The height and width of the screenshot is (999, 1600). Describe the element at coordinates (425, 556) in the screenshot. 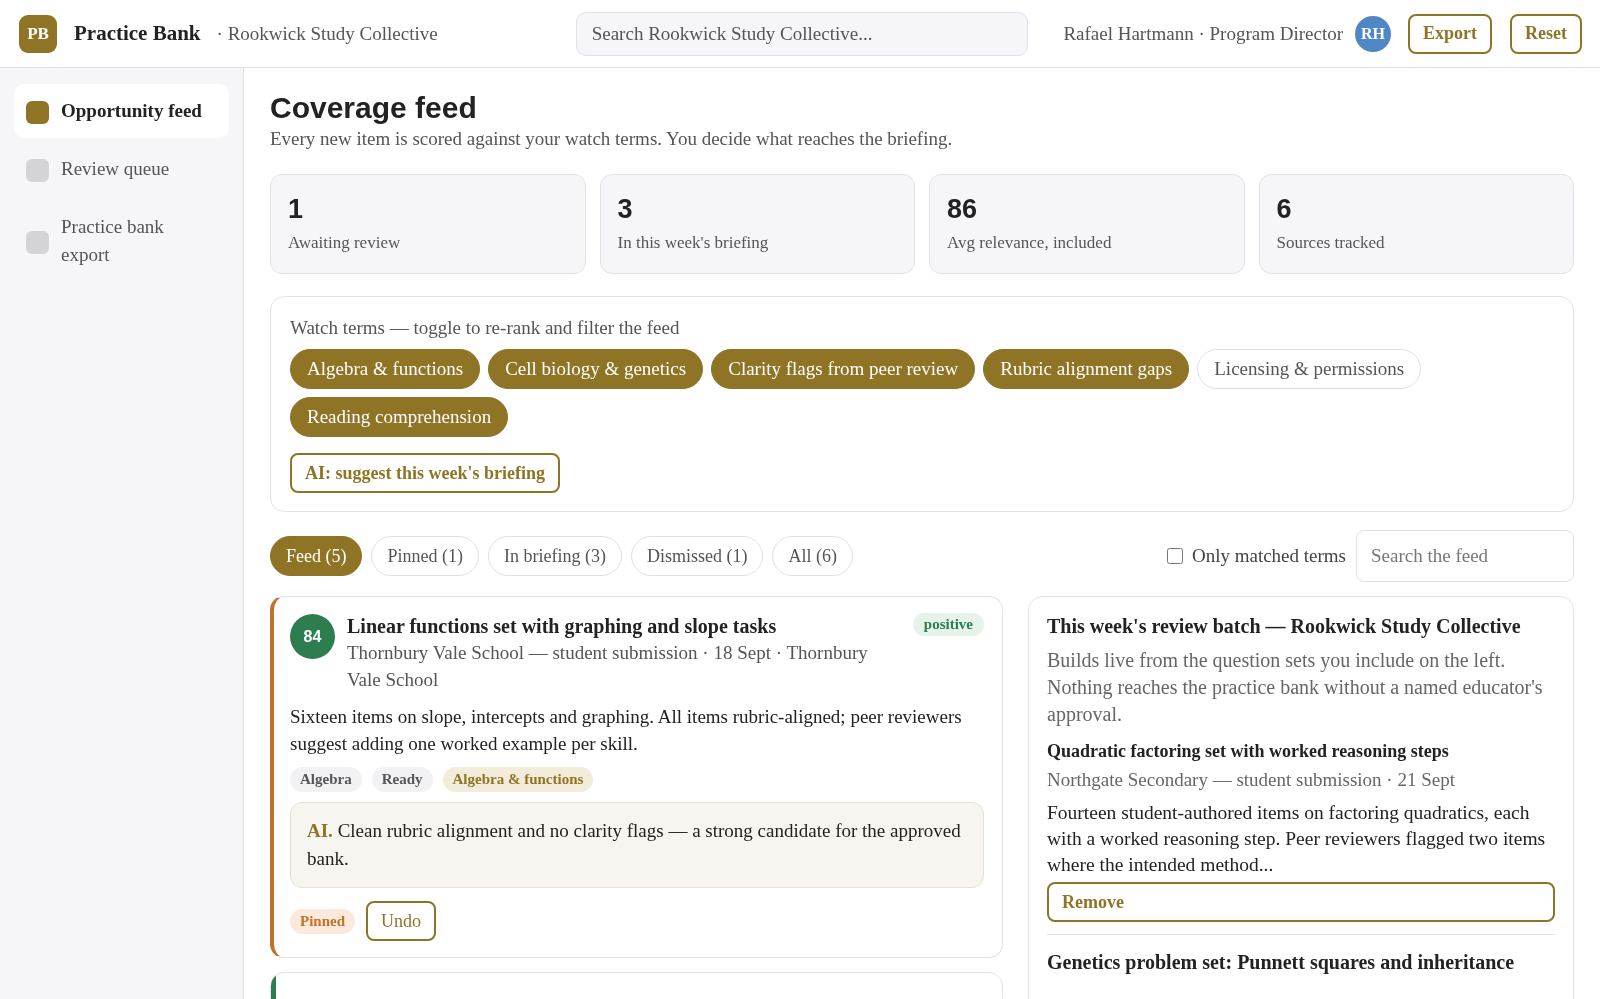

I see `filter-tab: Pinned (1)` at that location.